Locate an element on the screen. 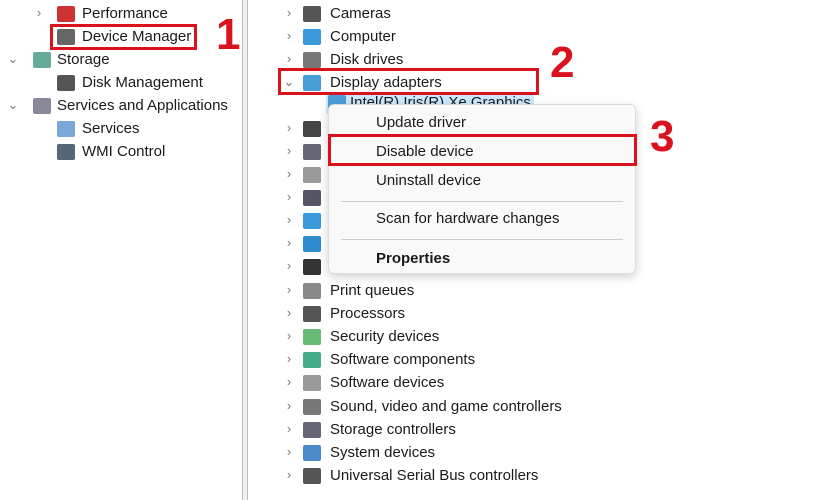 Image resolution: width=840 pixels, height=500 pixels. tree-item-disk-management: Disk Management is located at coordinates (120, 83).